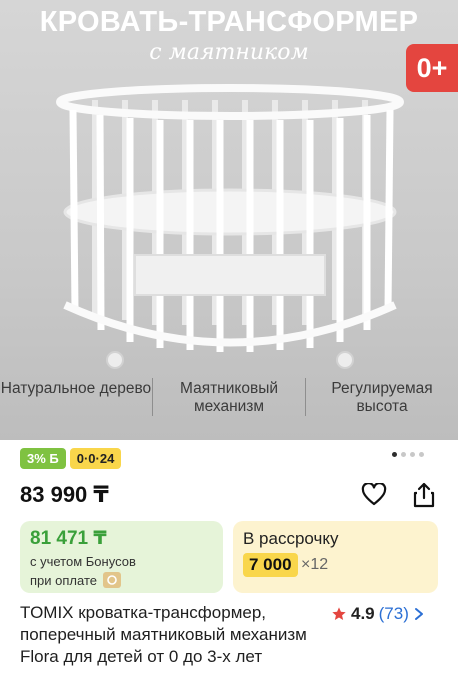 The image size is (458, 700). I want to click on rating-value: 4.9, so click(363, 613).